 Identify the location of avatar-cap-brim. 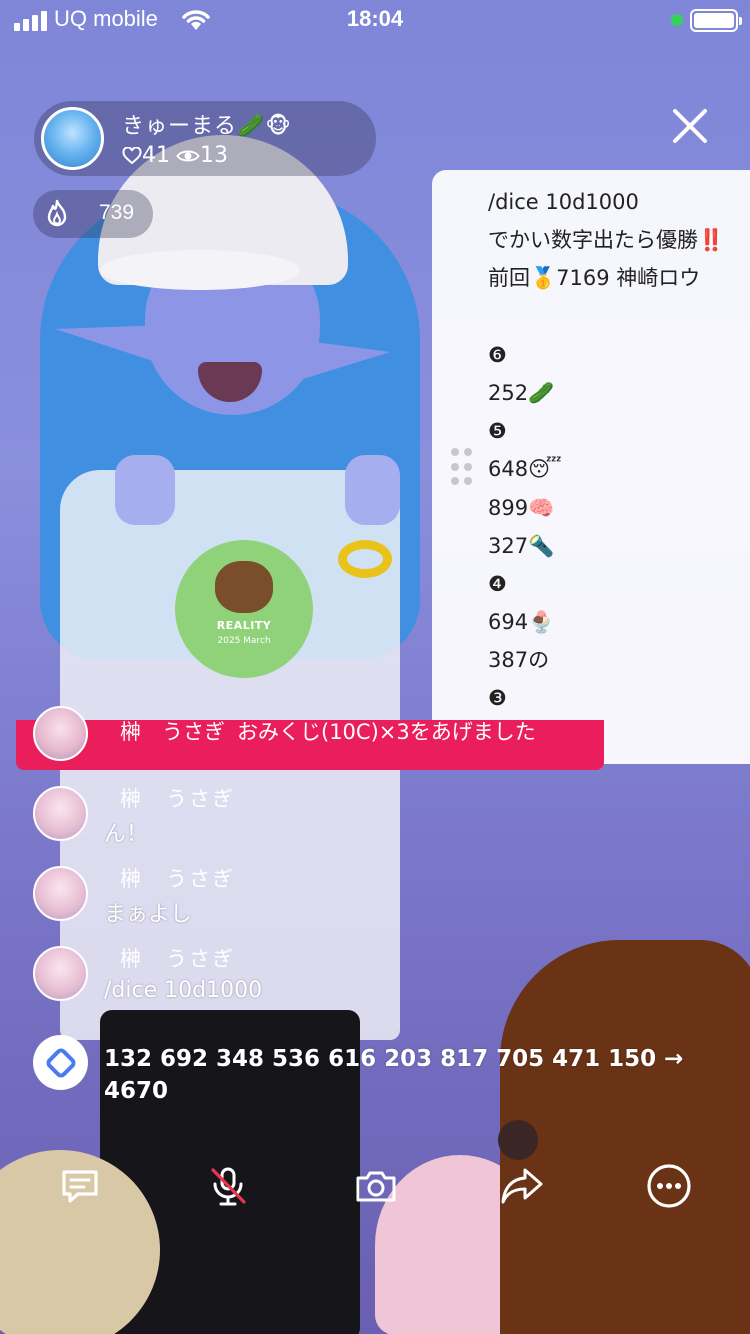
(200, 270).